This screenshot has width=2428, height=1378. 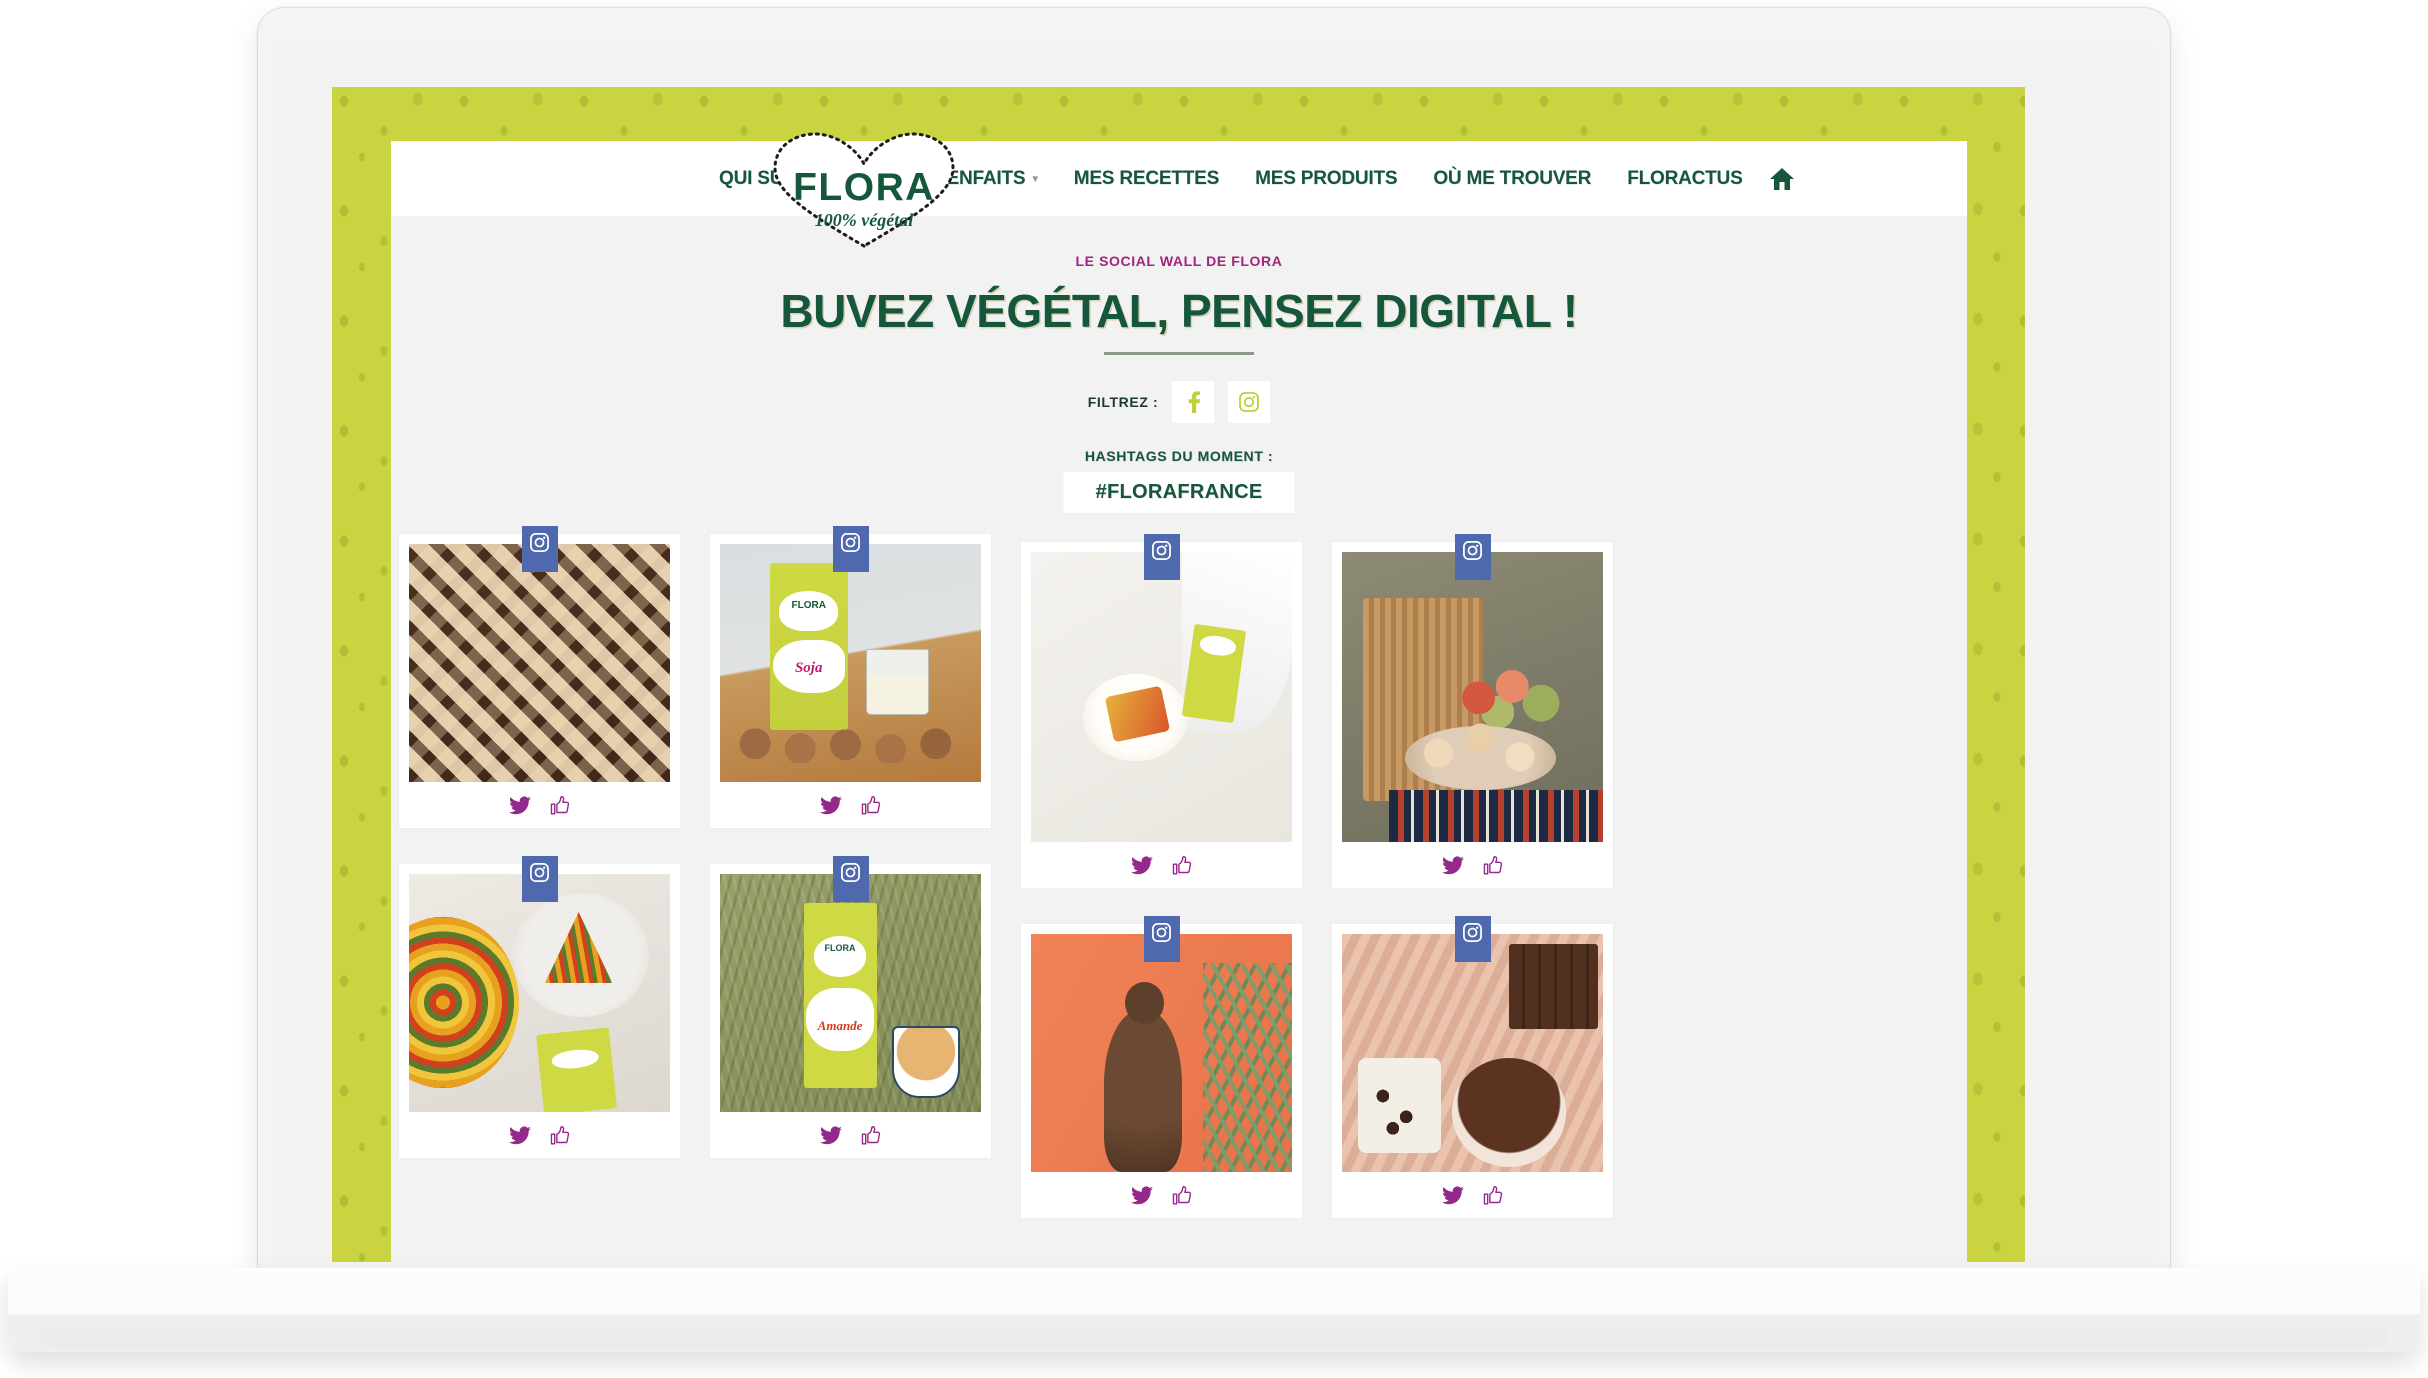 I want to click on hashtag-chip-florafrance: #FLORAFRANCE, so click(x=1179, y=492).